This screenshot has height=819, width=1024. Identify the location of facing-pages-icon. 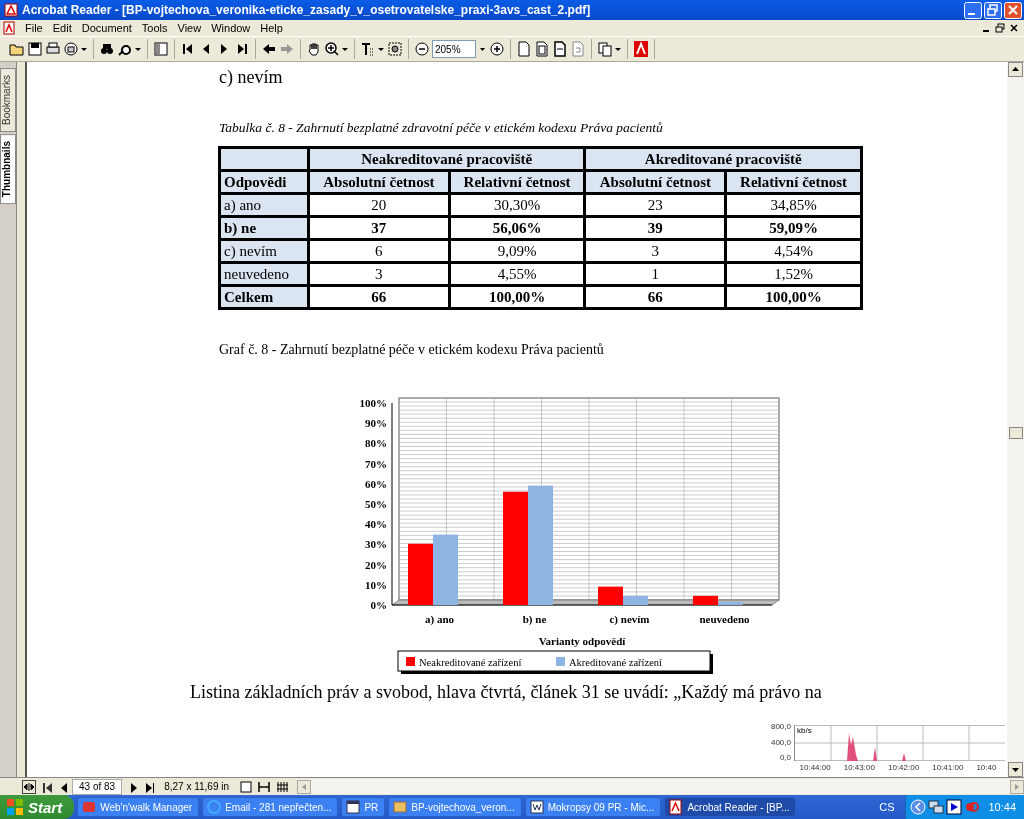
(282, 786).